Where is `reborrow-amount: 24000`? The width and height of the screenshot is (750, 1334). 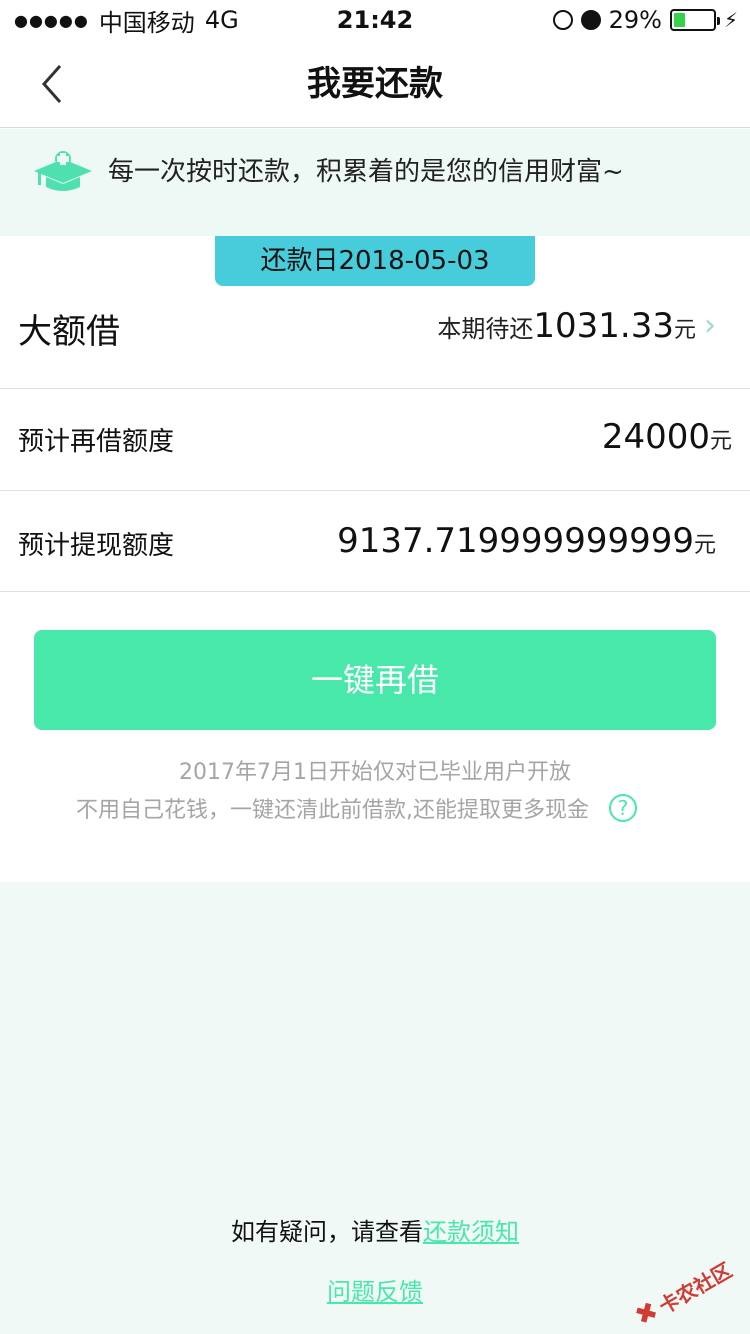 reborrow-amount: 24000 is located at coordinates (655, 437).